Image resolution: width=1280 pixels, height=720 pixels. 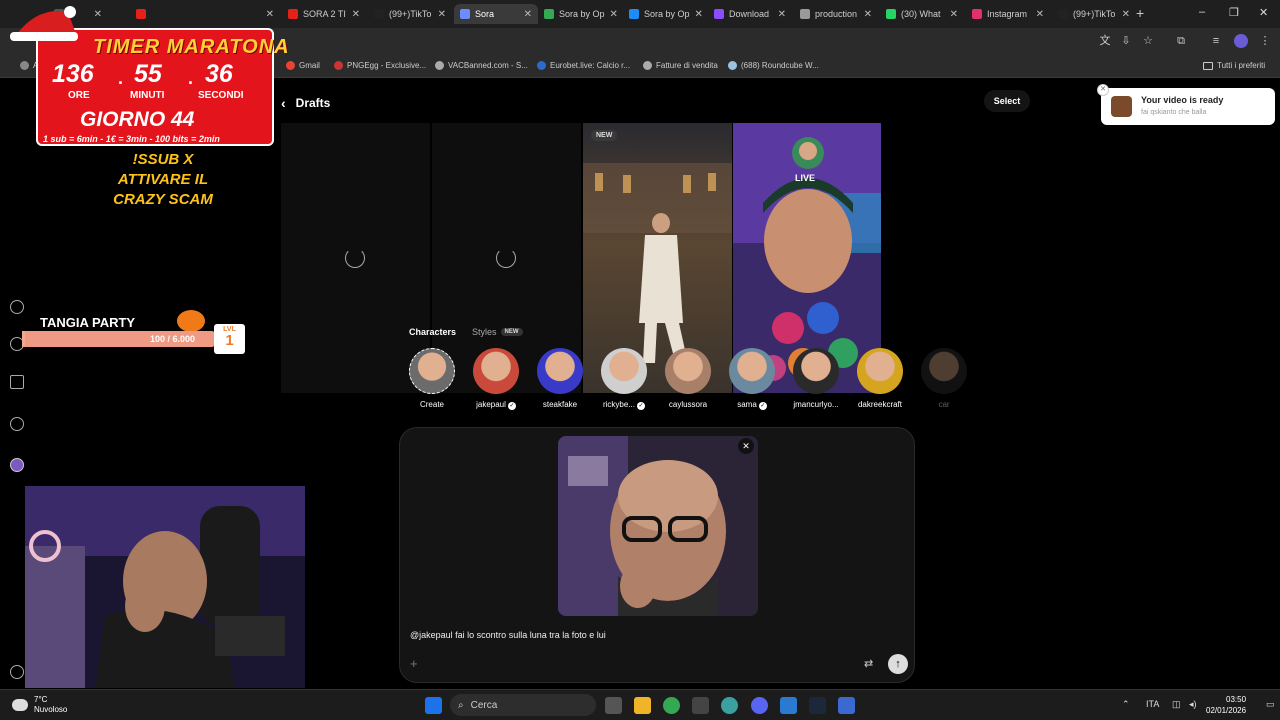 What do you see at coordinates (1063, 14) in the screenshot?
I see `tiktok-icon` at bounding box center [1063, 14].